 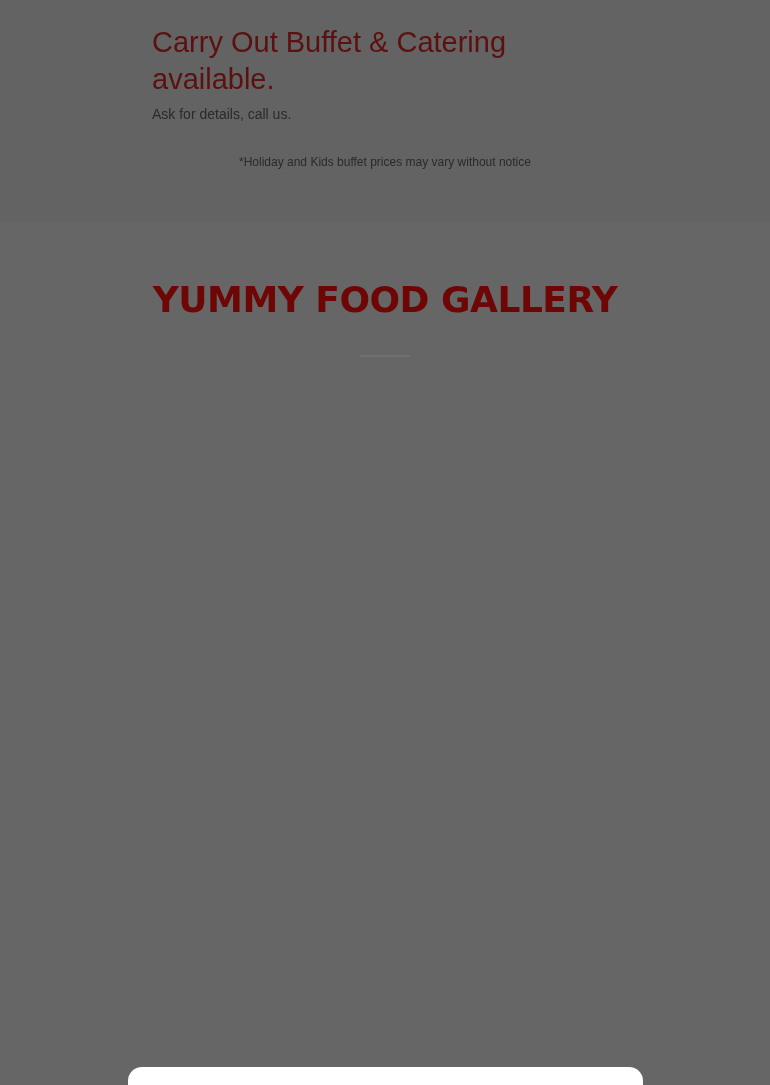 I want to click on catering-text: Ask for details, call us., so click(x=222, y=114).